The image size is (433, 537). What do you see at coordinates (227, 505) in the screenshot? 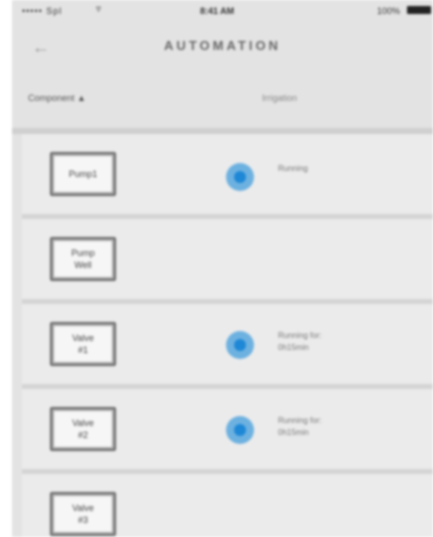
I see `list-item: Valve #3` at bounding box center [227, 505].